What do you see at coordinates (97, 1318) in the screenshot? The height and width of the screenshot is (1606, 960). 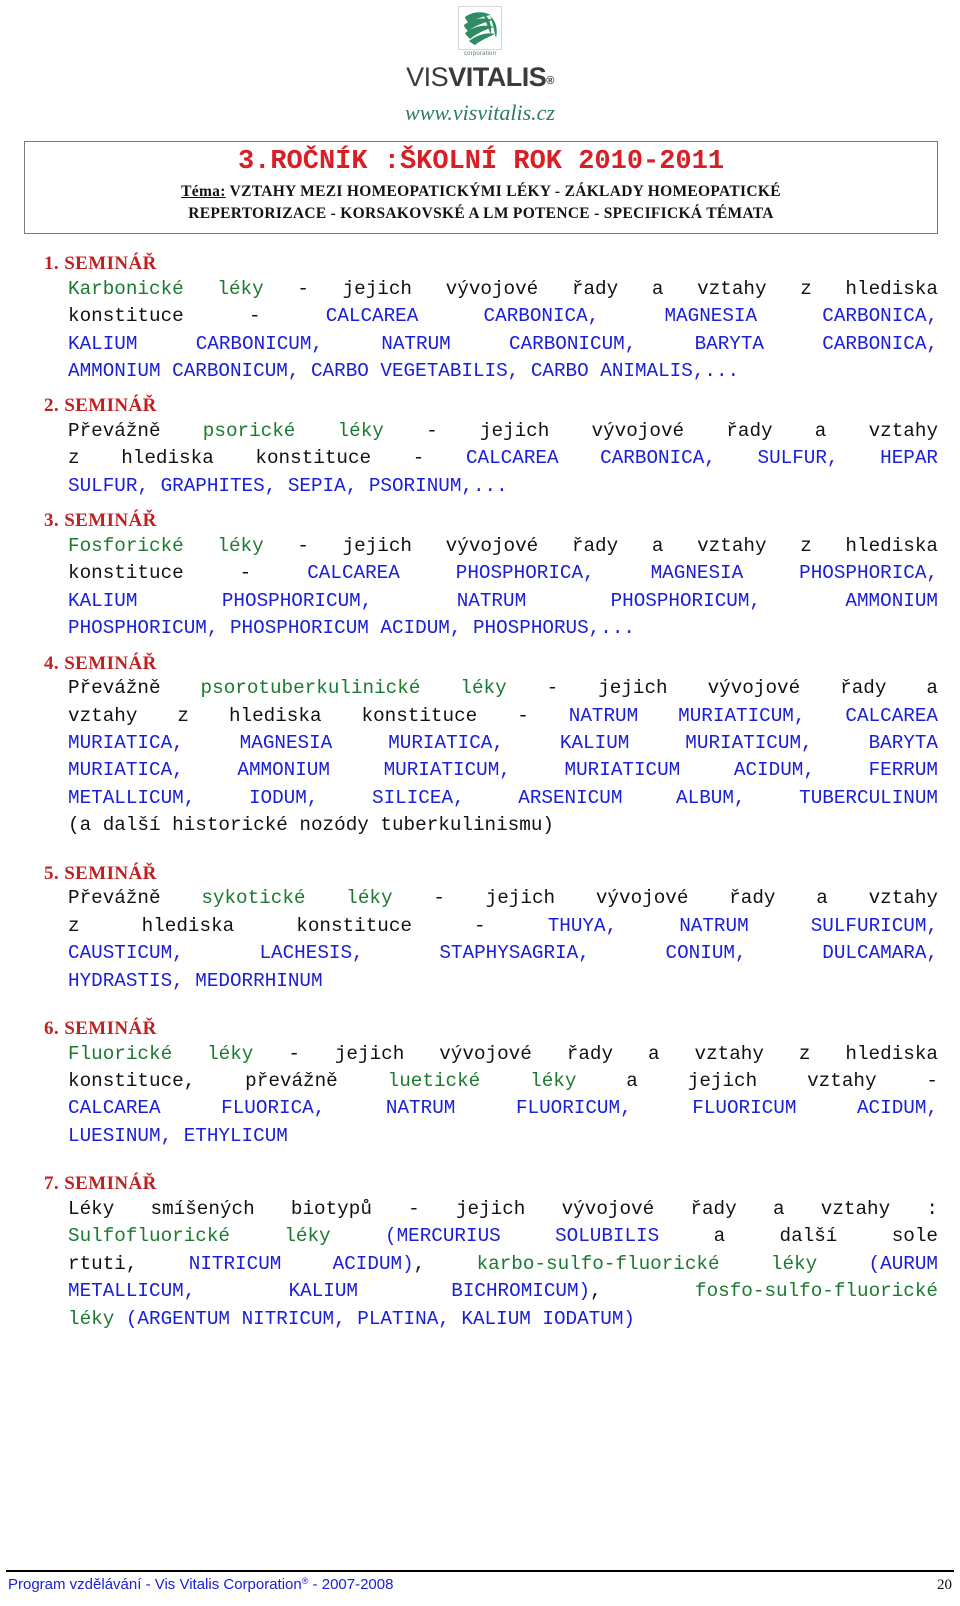 I see `drug-class-term: léky` at bounding box center [97, 1318].